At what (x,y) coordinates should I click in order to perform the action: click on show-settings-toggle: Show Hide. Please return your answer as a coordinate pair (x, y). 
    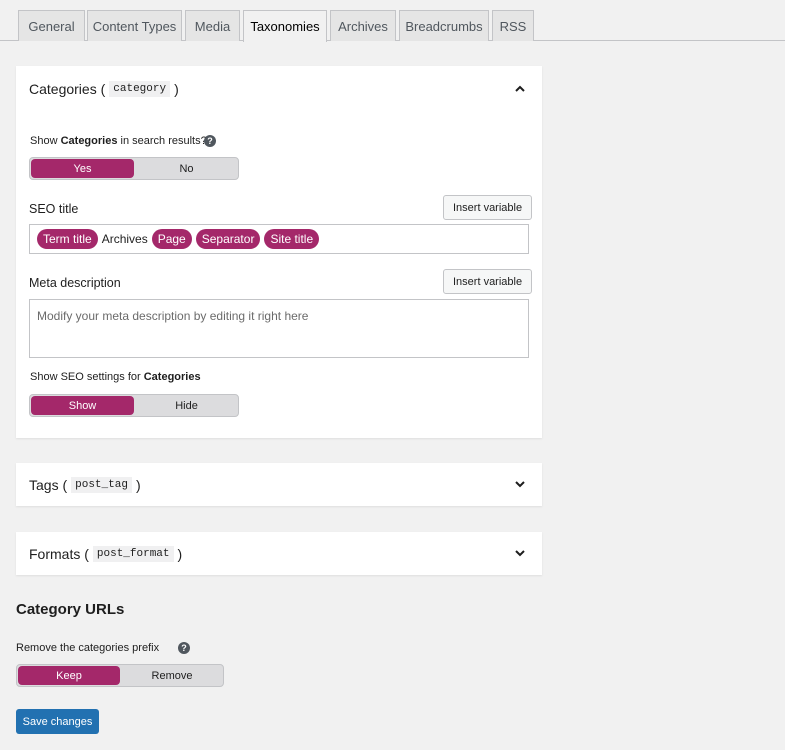
    Looking at the image, I should click on (134, 405).